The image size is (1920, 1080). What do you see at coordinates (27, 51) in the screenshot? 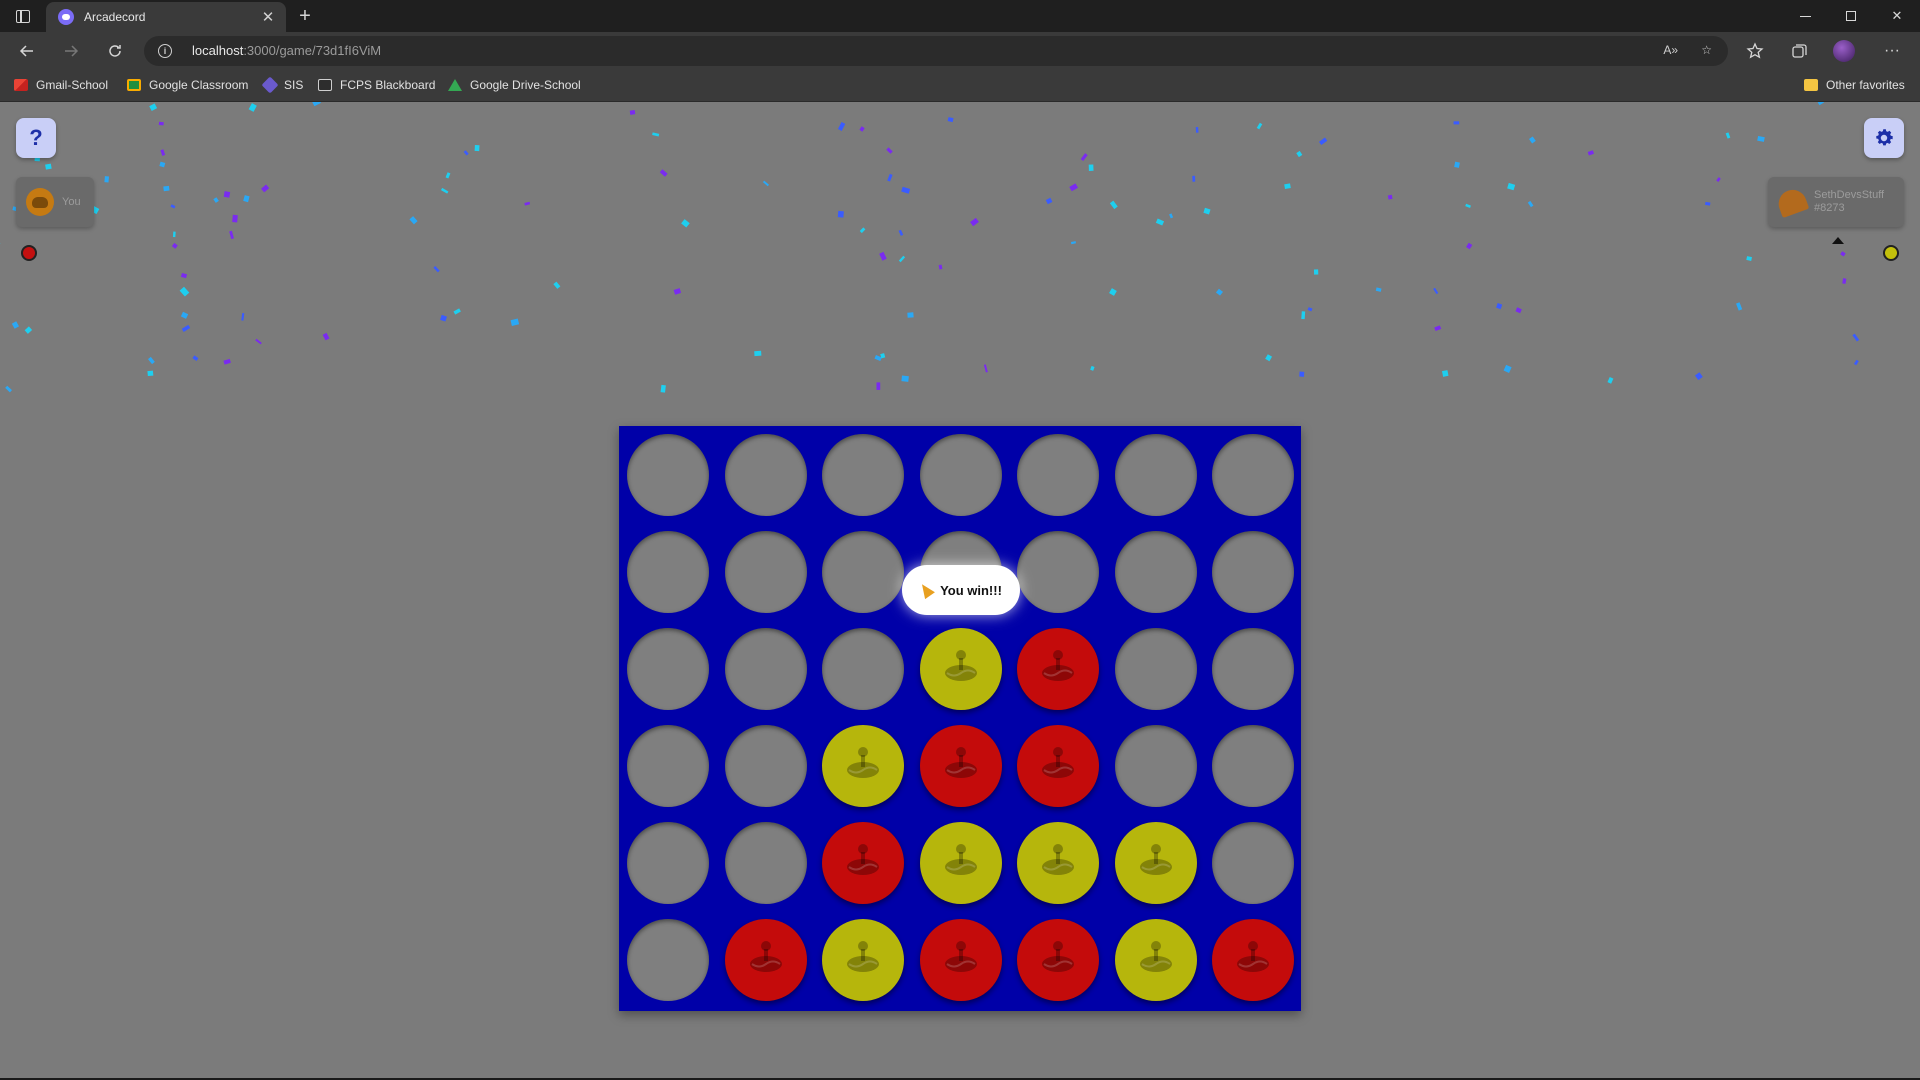
I see `back-button` at bounding box center [27, 51].